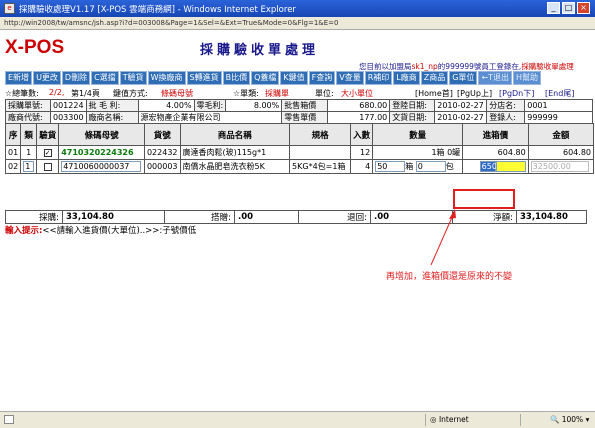  Describe the element at coordinates (210, 105) in the screenshot. I see `zero-margin-label: 零毛利:` at that location.